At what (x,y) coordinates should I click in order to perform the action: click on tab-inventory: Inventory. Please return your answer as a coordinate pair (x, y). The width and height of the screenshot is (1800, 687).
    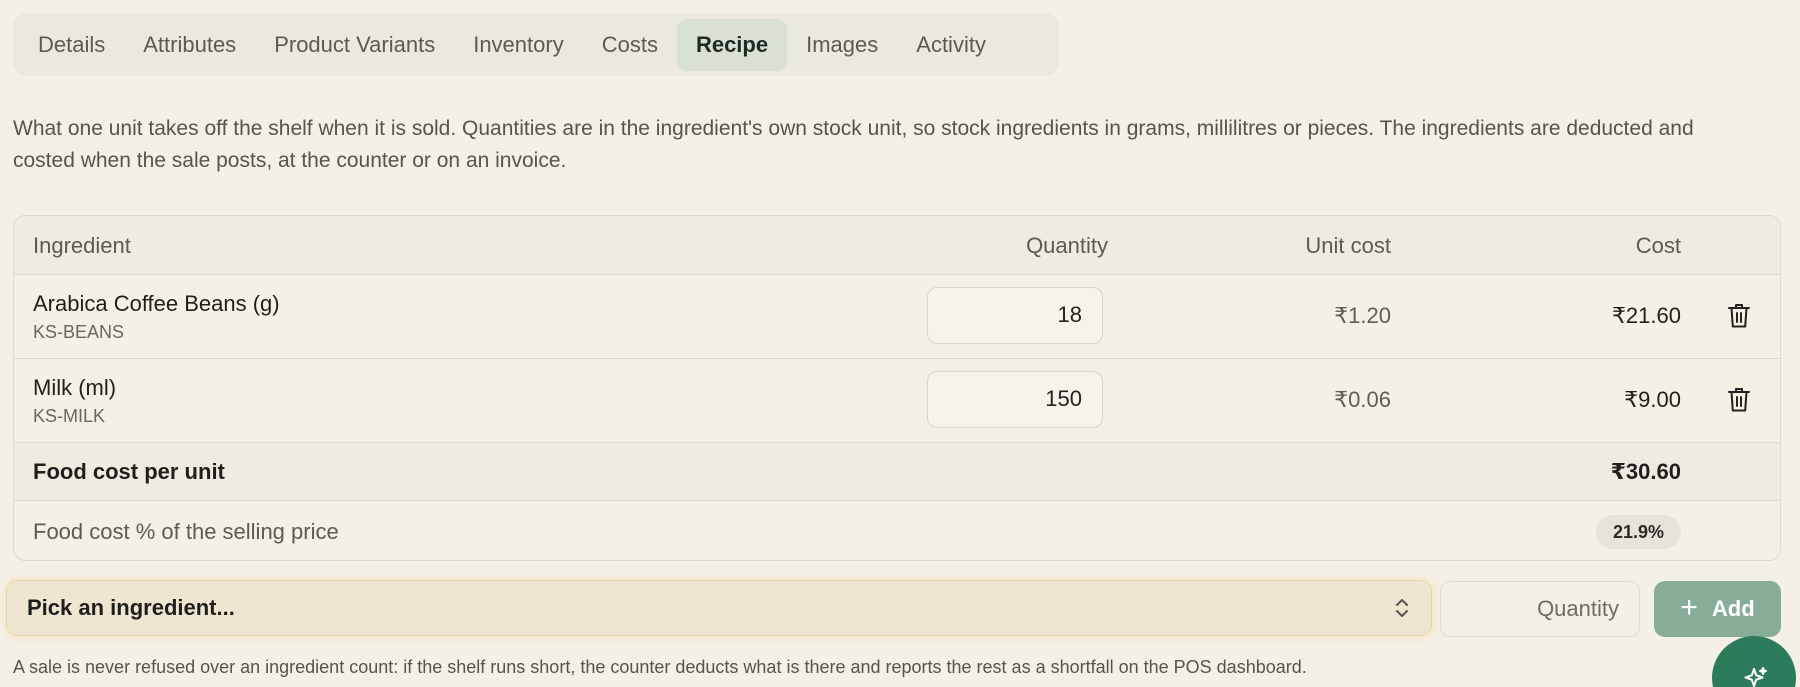
    Looking at the image, I should click on (518, 45).